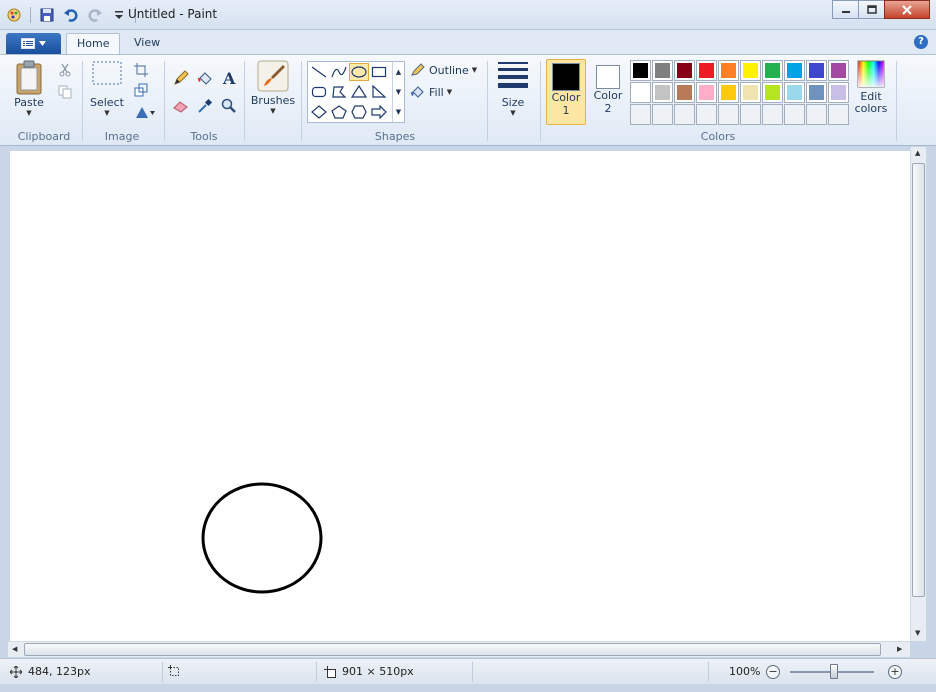 The width and height of the screenshot is (936, 692). I want to click on shape-triangle, so click(359, 92).